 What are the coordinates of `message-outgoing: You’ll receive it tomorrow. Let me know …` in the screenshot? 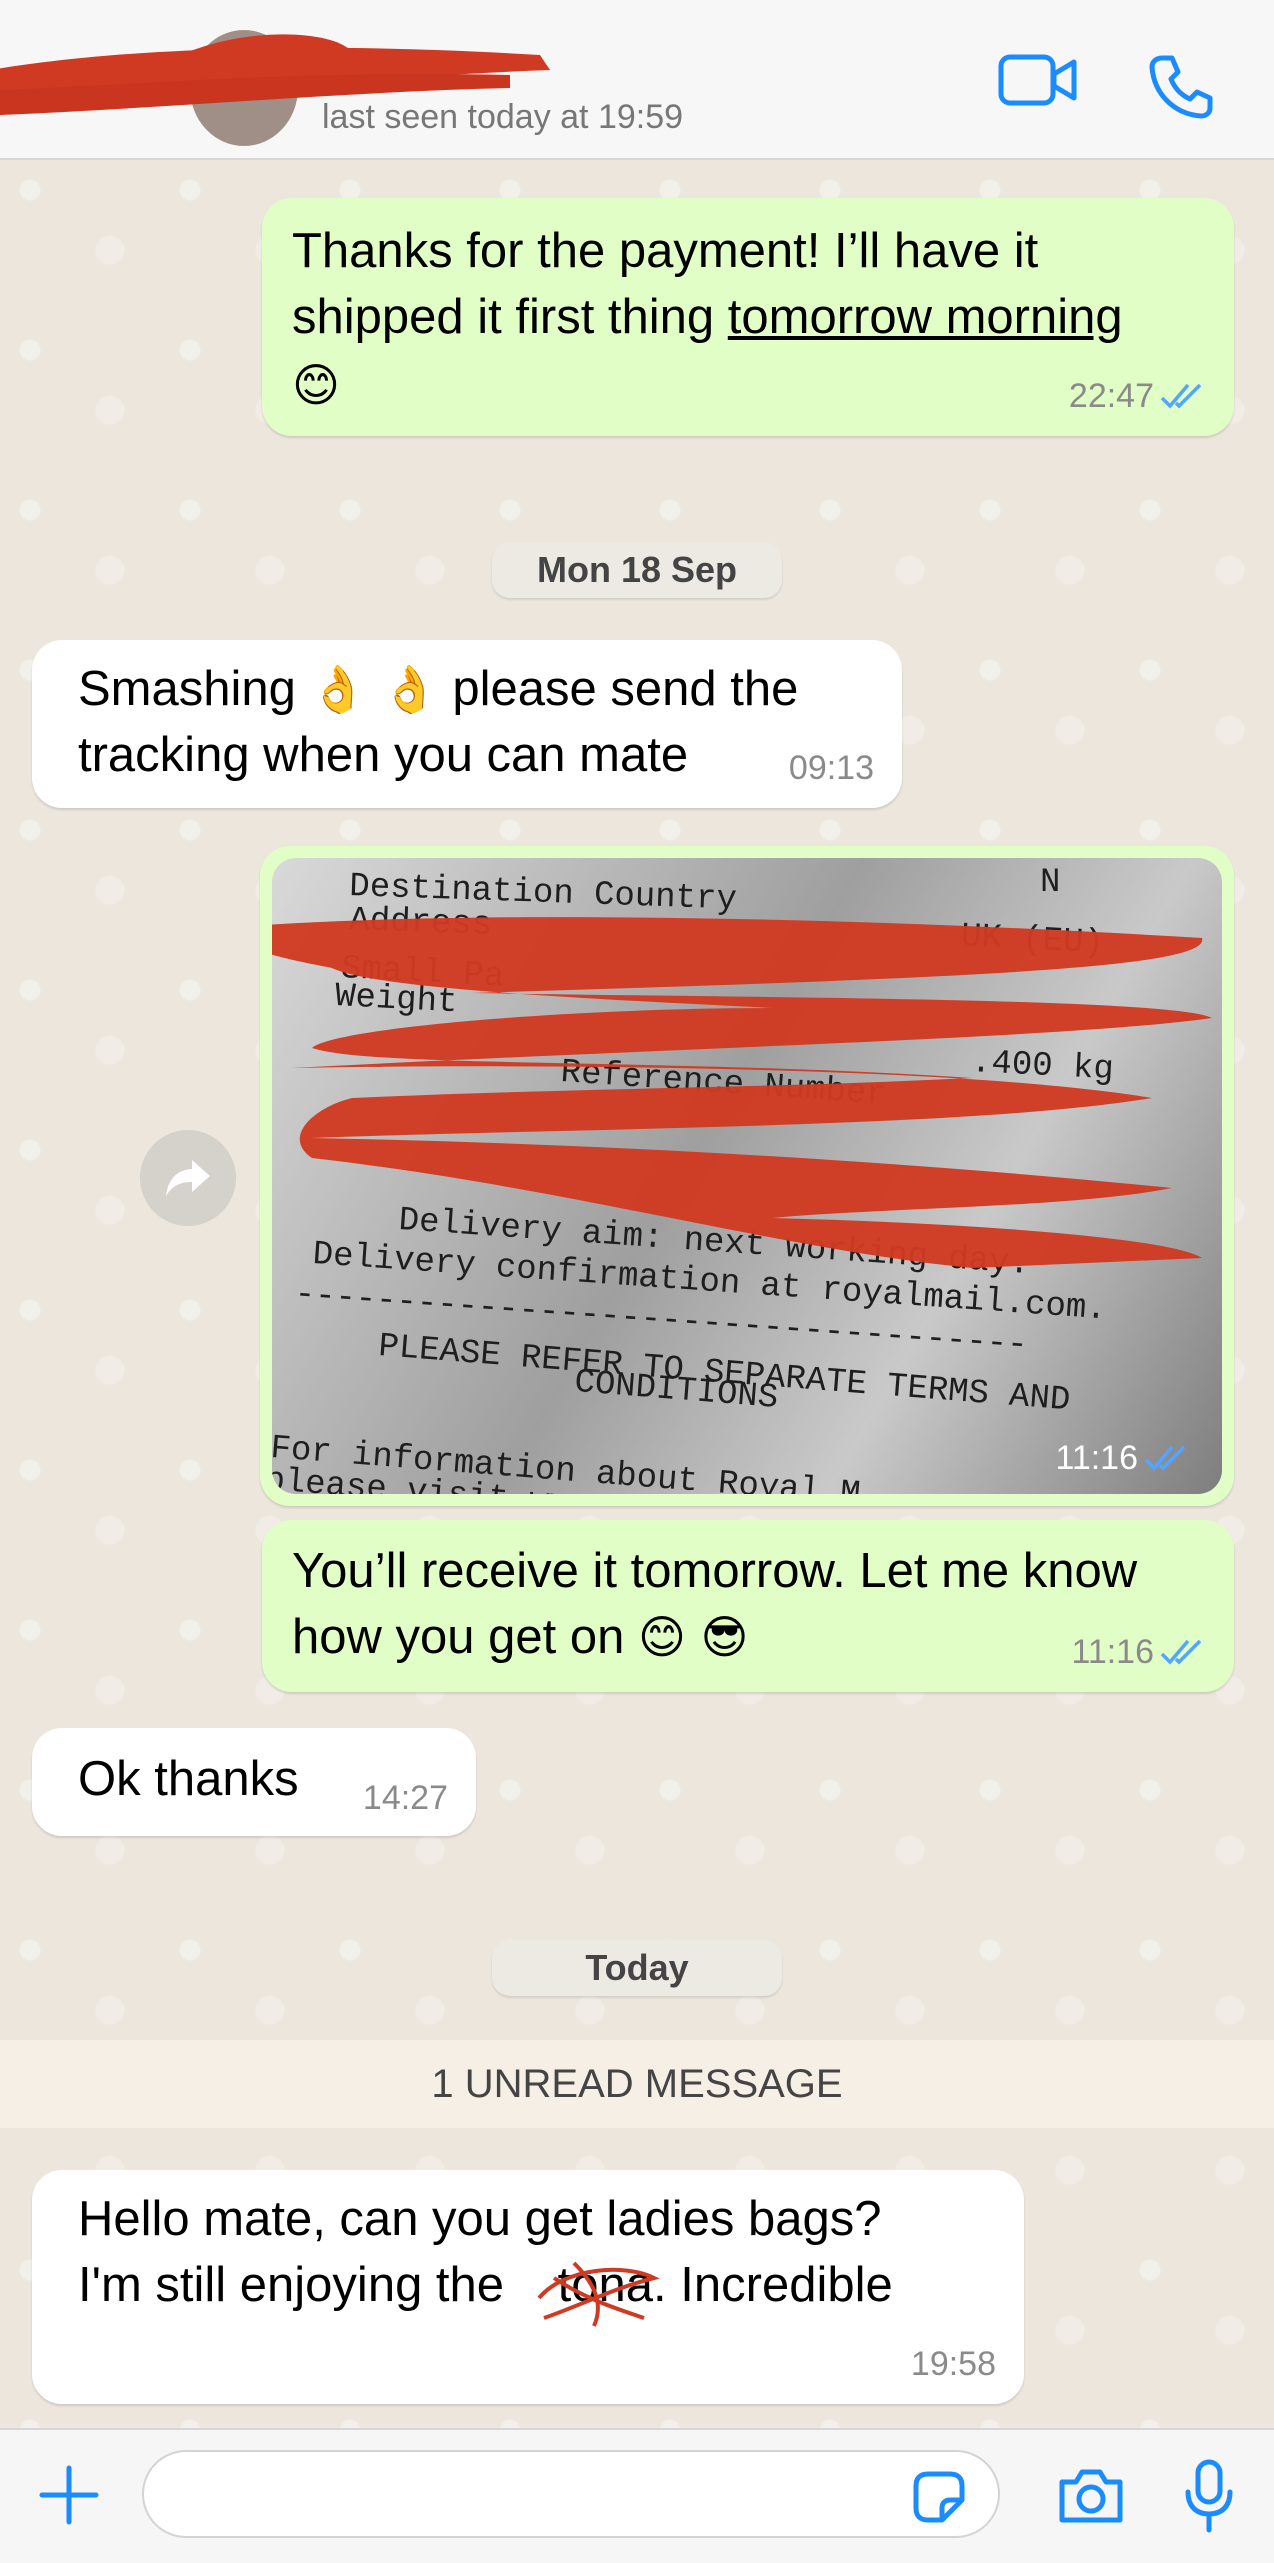 It's located at (748, 1606).